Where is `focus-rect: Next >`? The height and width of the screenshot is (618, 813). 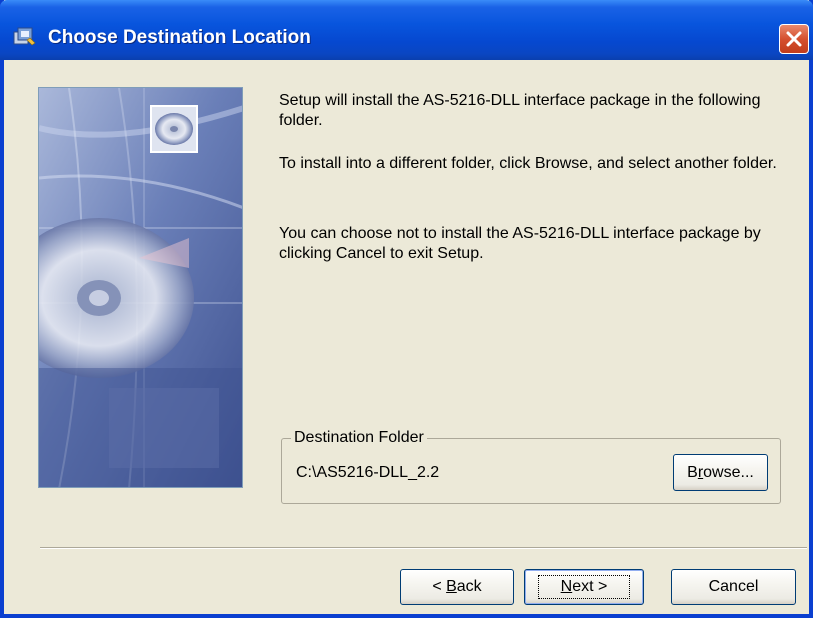
focus-rect: Next > is located at coordinates (584, 587).